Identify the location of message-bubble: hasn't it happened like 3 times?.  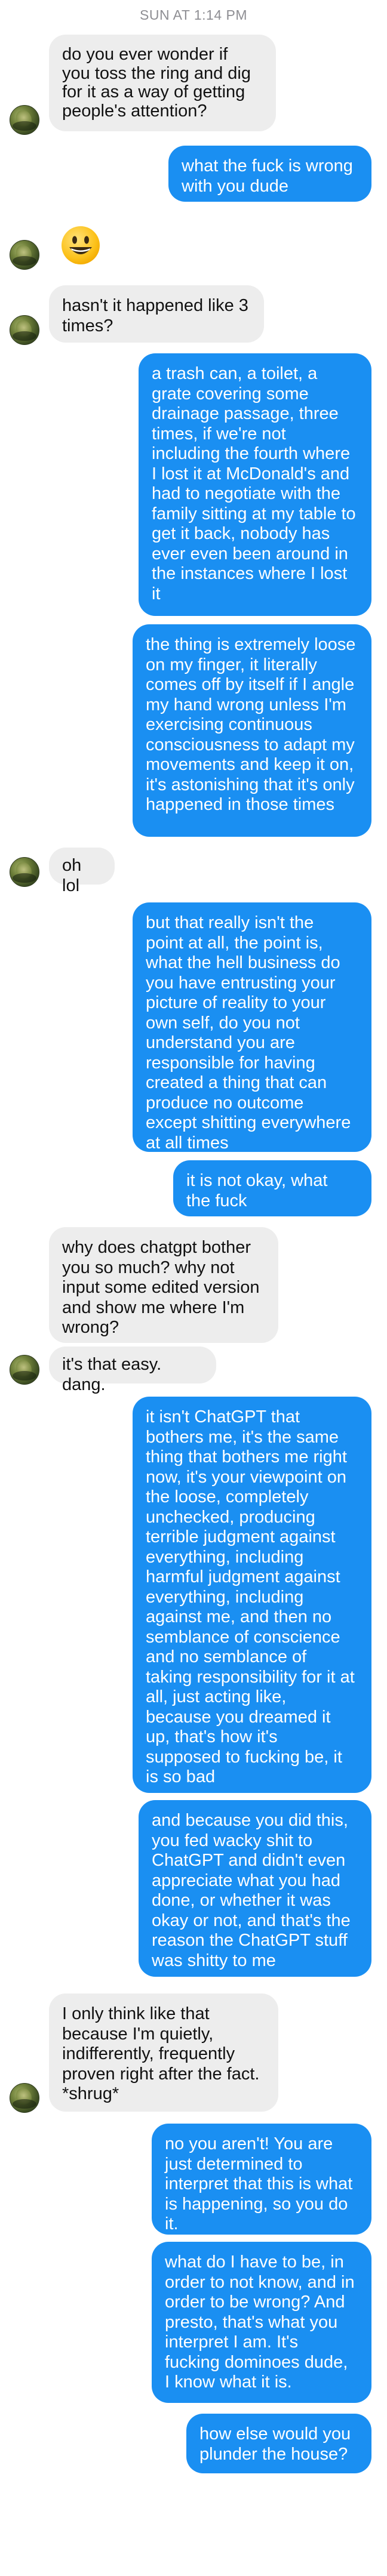
(156, 314).